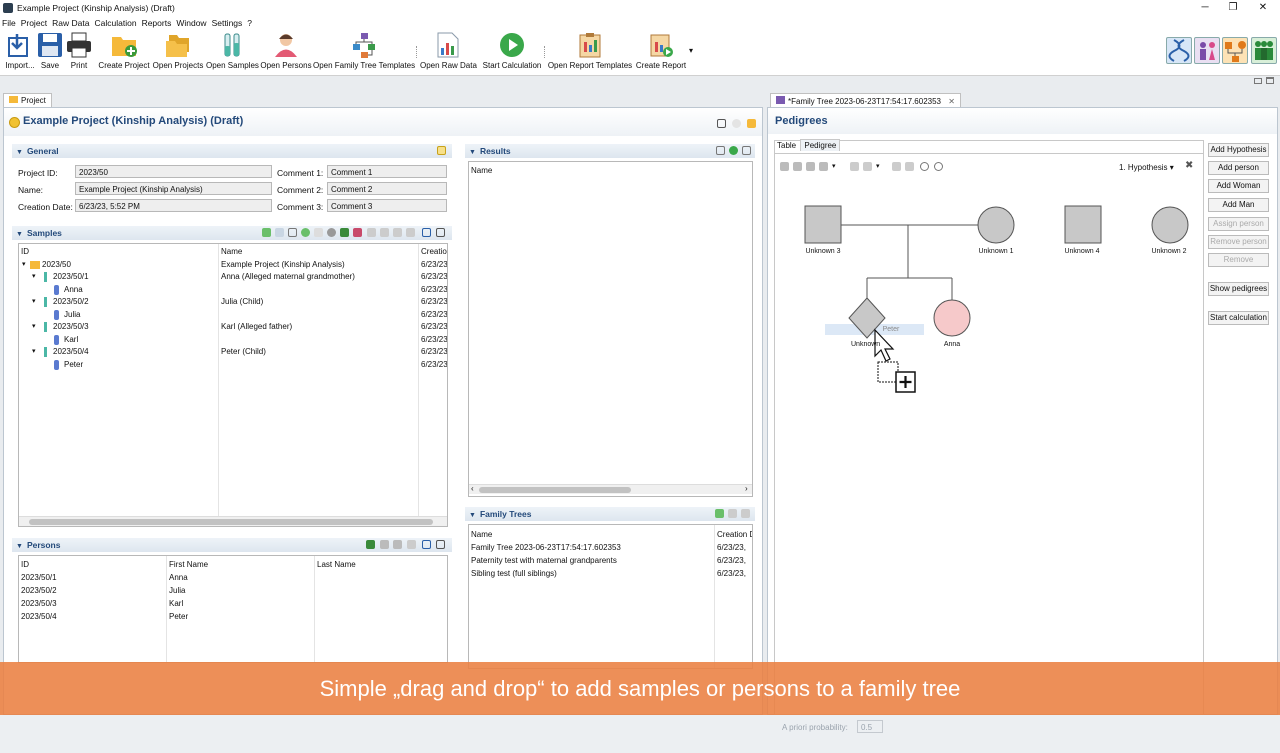  What do you see at coordinates (387, 205) in the screenshot?
I see `comment3-field: Comment 3` at bounding box center [387, 205].